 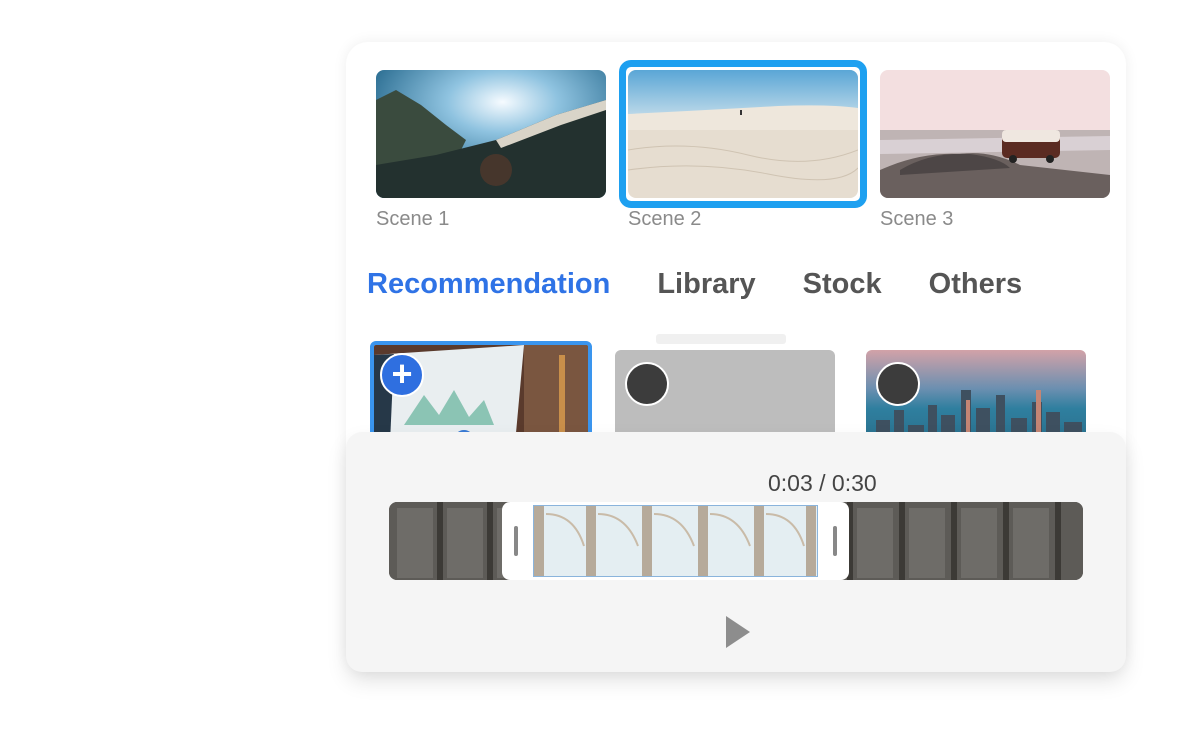 I want to click on add-media-button: +, so click(x=402, y=375).